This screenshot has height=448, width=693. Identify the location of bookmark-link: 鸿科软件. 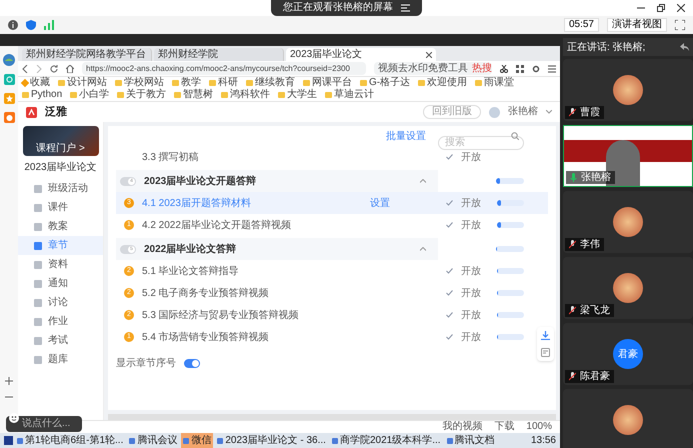
(250, 95).